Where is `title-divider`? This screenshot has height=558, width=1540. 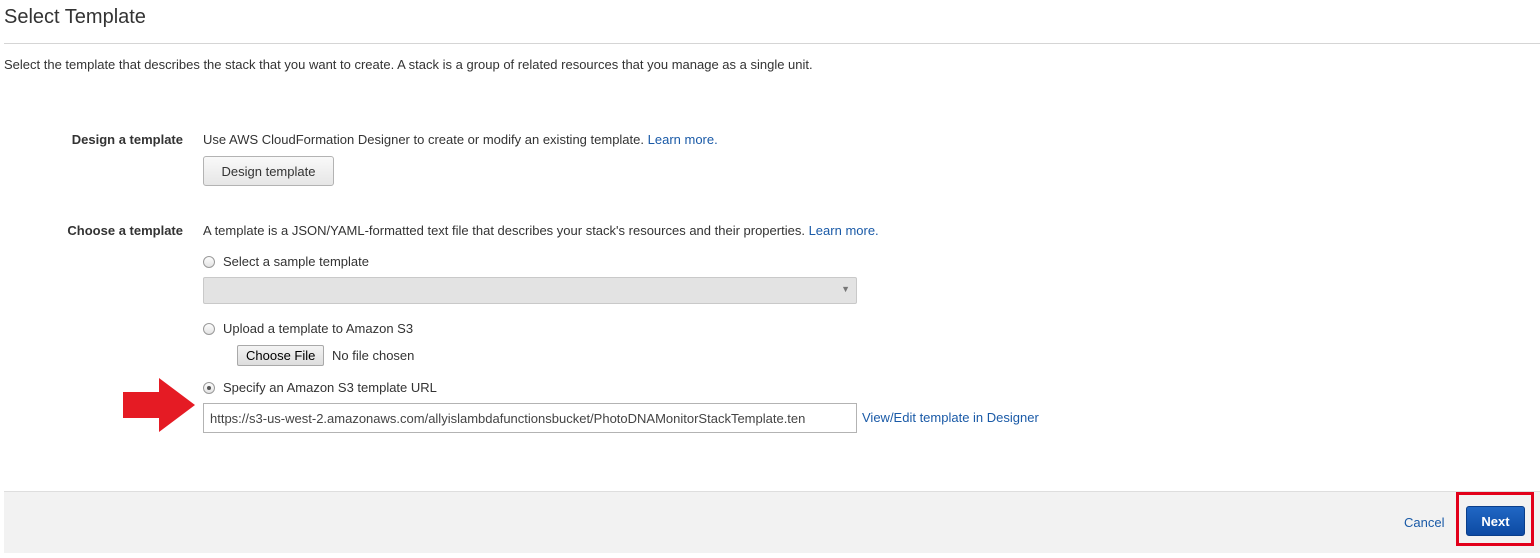 title-divider is located at coordinates (772, 43).